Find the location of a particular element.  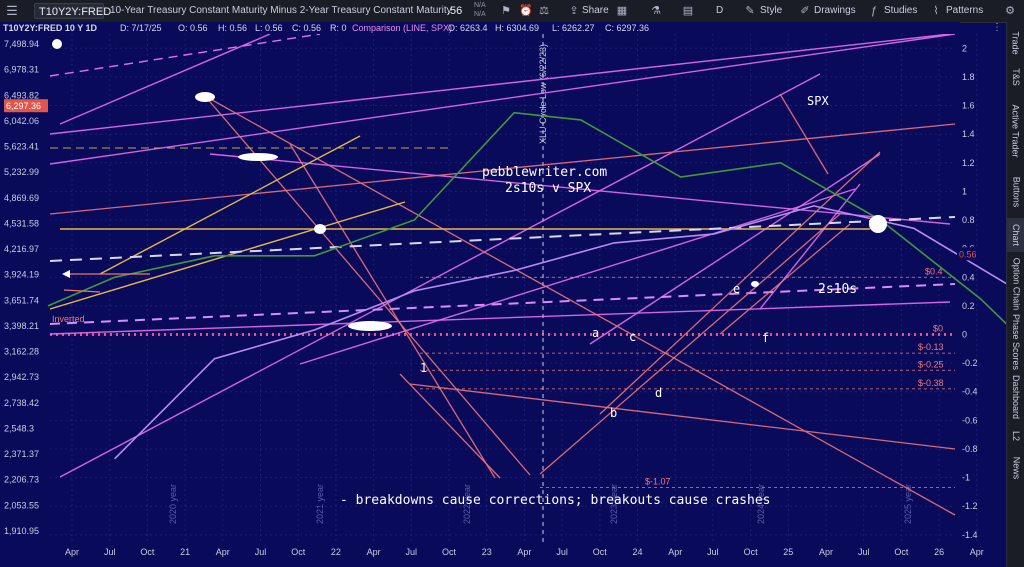

side-tab-active-trader: Active Trader is located at coordinates (1015, 131).